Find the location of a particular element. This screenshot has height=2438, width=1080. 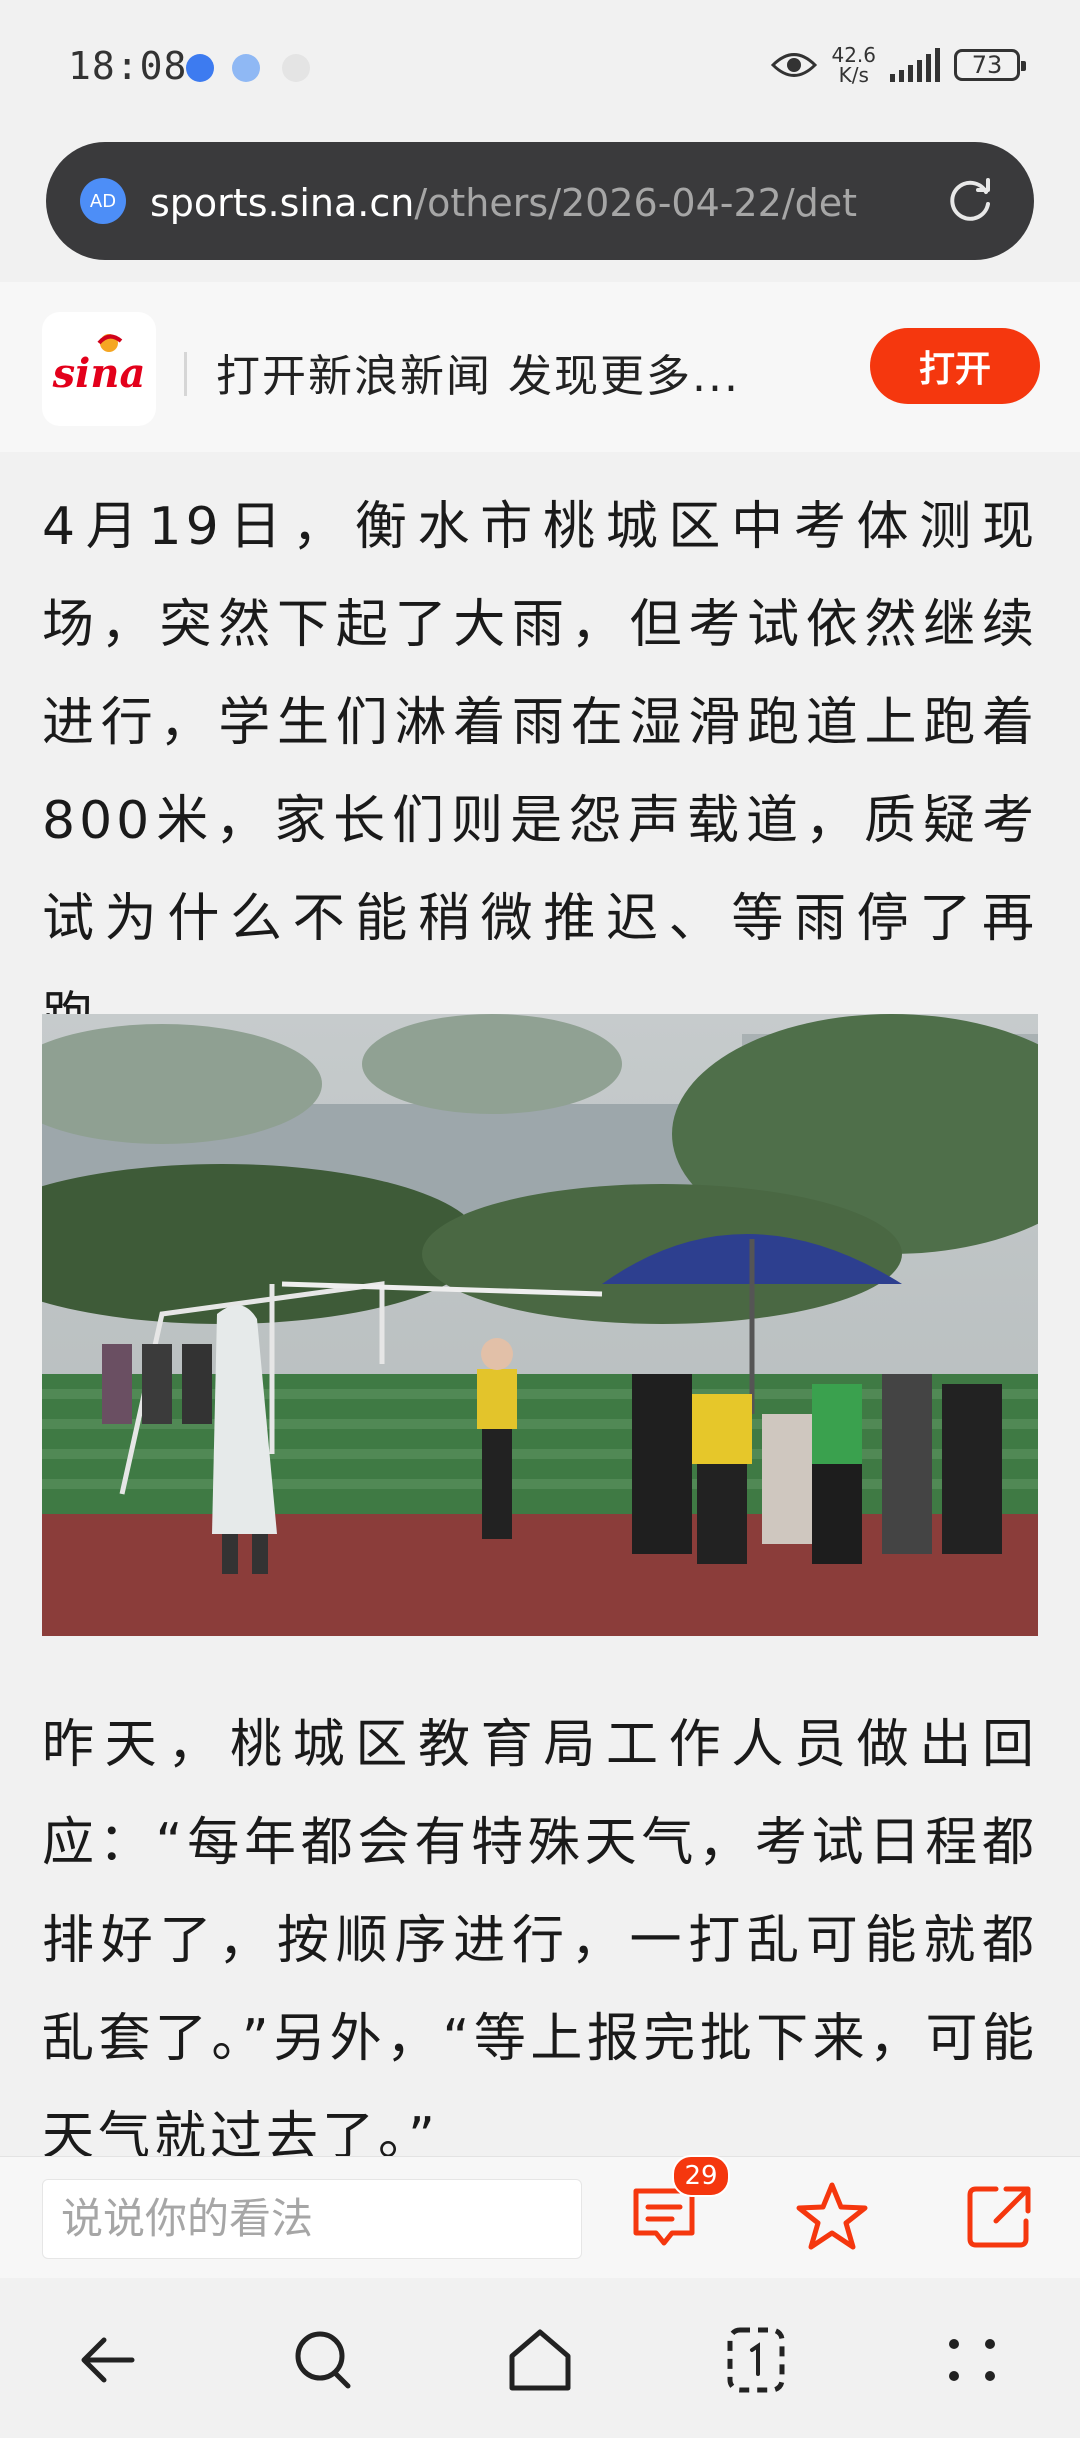

home-icon is located at coordinates (540, 2360).